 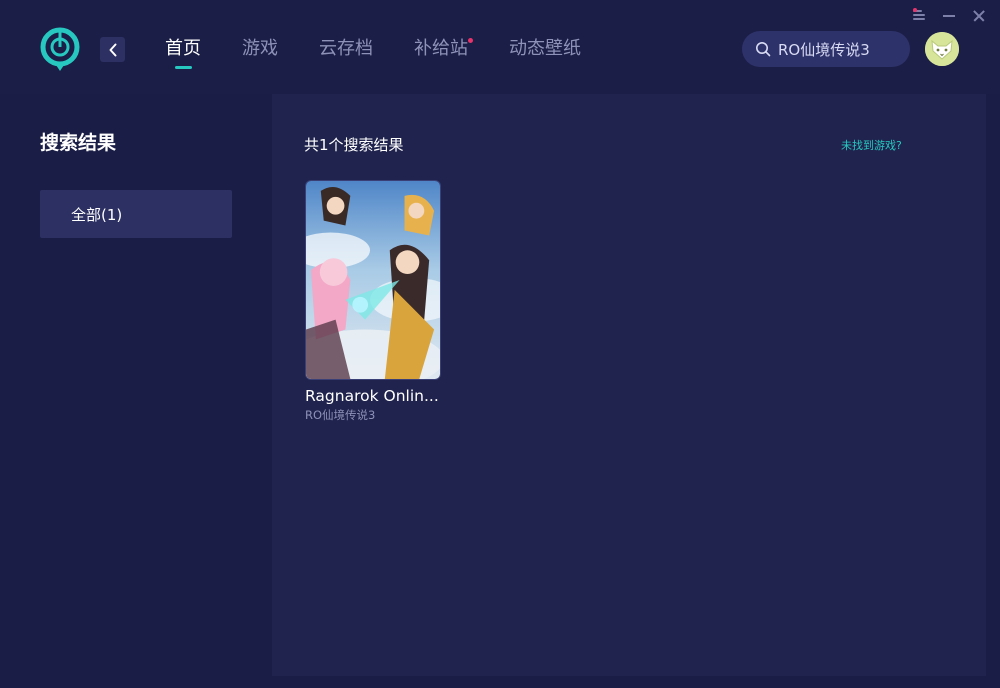 I want to click on sidebar-title: 搜索结果, so click(x=78, y=143).